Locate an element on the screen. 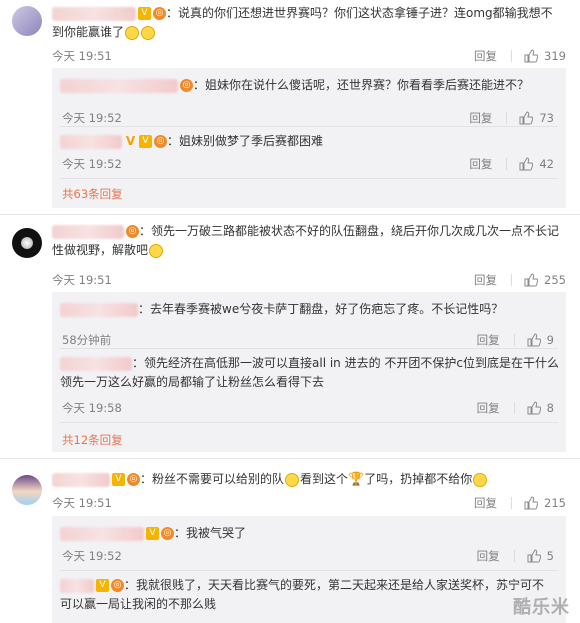  like-button: 319 is located at coordinates (545, 56).